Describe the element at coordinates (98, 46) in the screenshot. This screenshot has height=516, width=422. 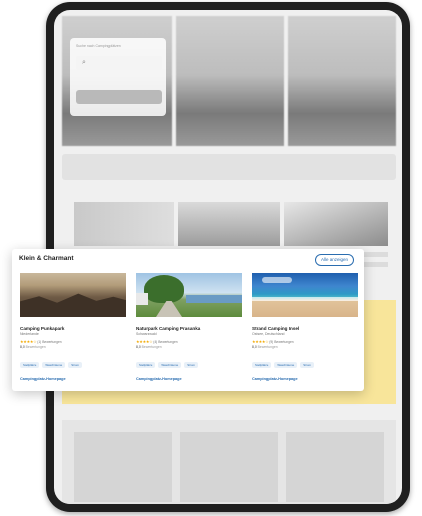
I see `search-label: Suche nach Campingplätzen` at that location.